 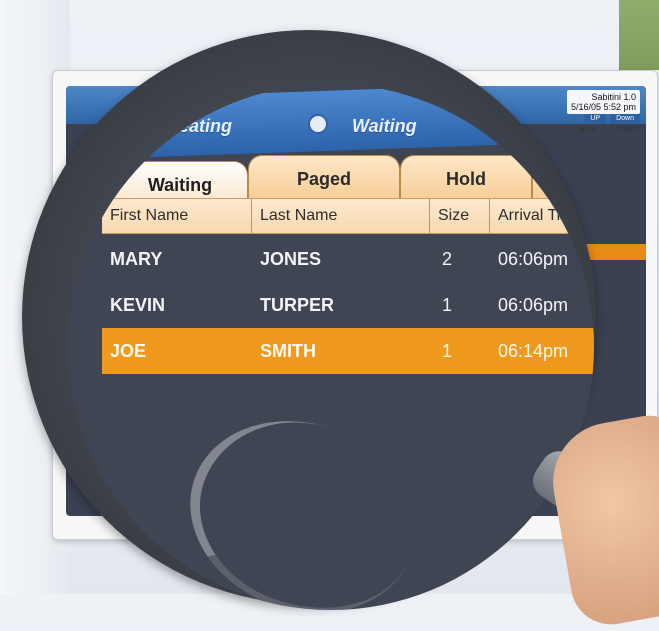 What do you see at coordinates (447, 258) in the screenshot?
I see `cell-size: 2` at bounding box center [447, 258].